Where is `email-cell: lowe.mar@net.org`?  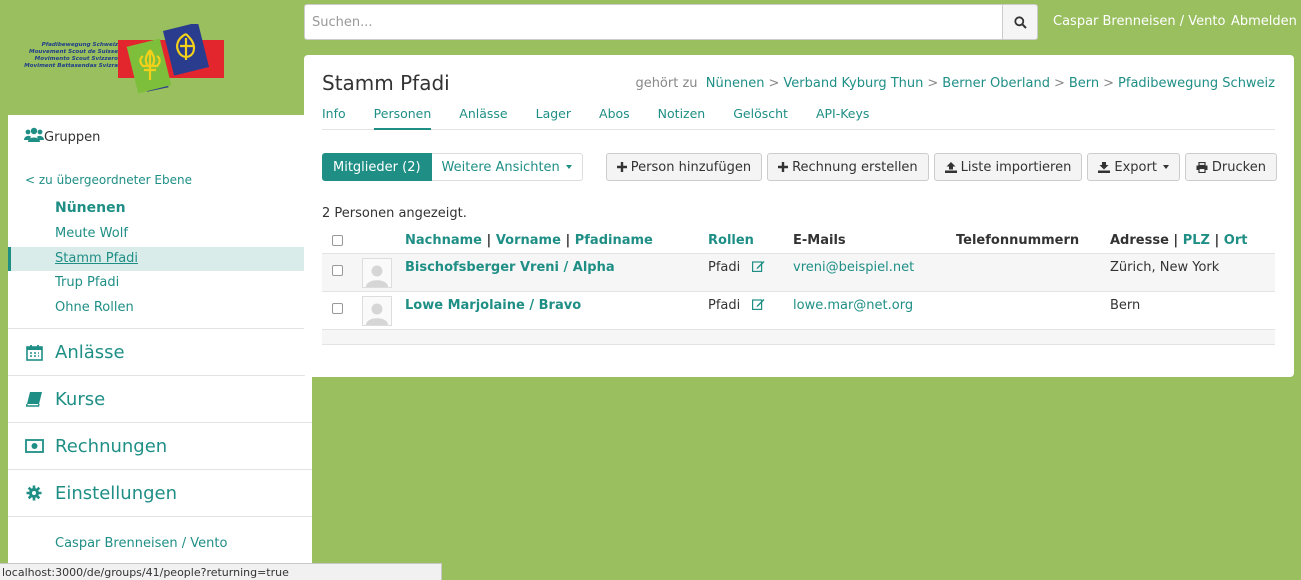 email-cell: lowe.mar@net.org is located at coordinates (874, 309).